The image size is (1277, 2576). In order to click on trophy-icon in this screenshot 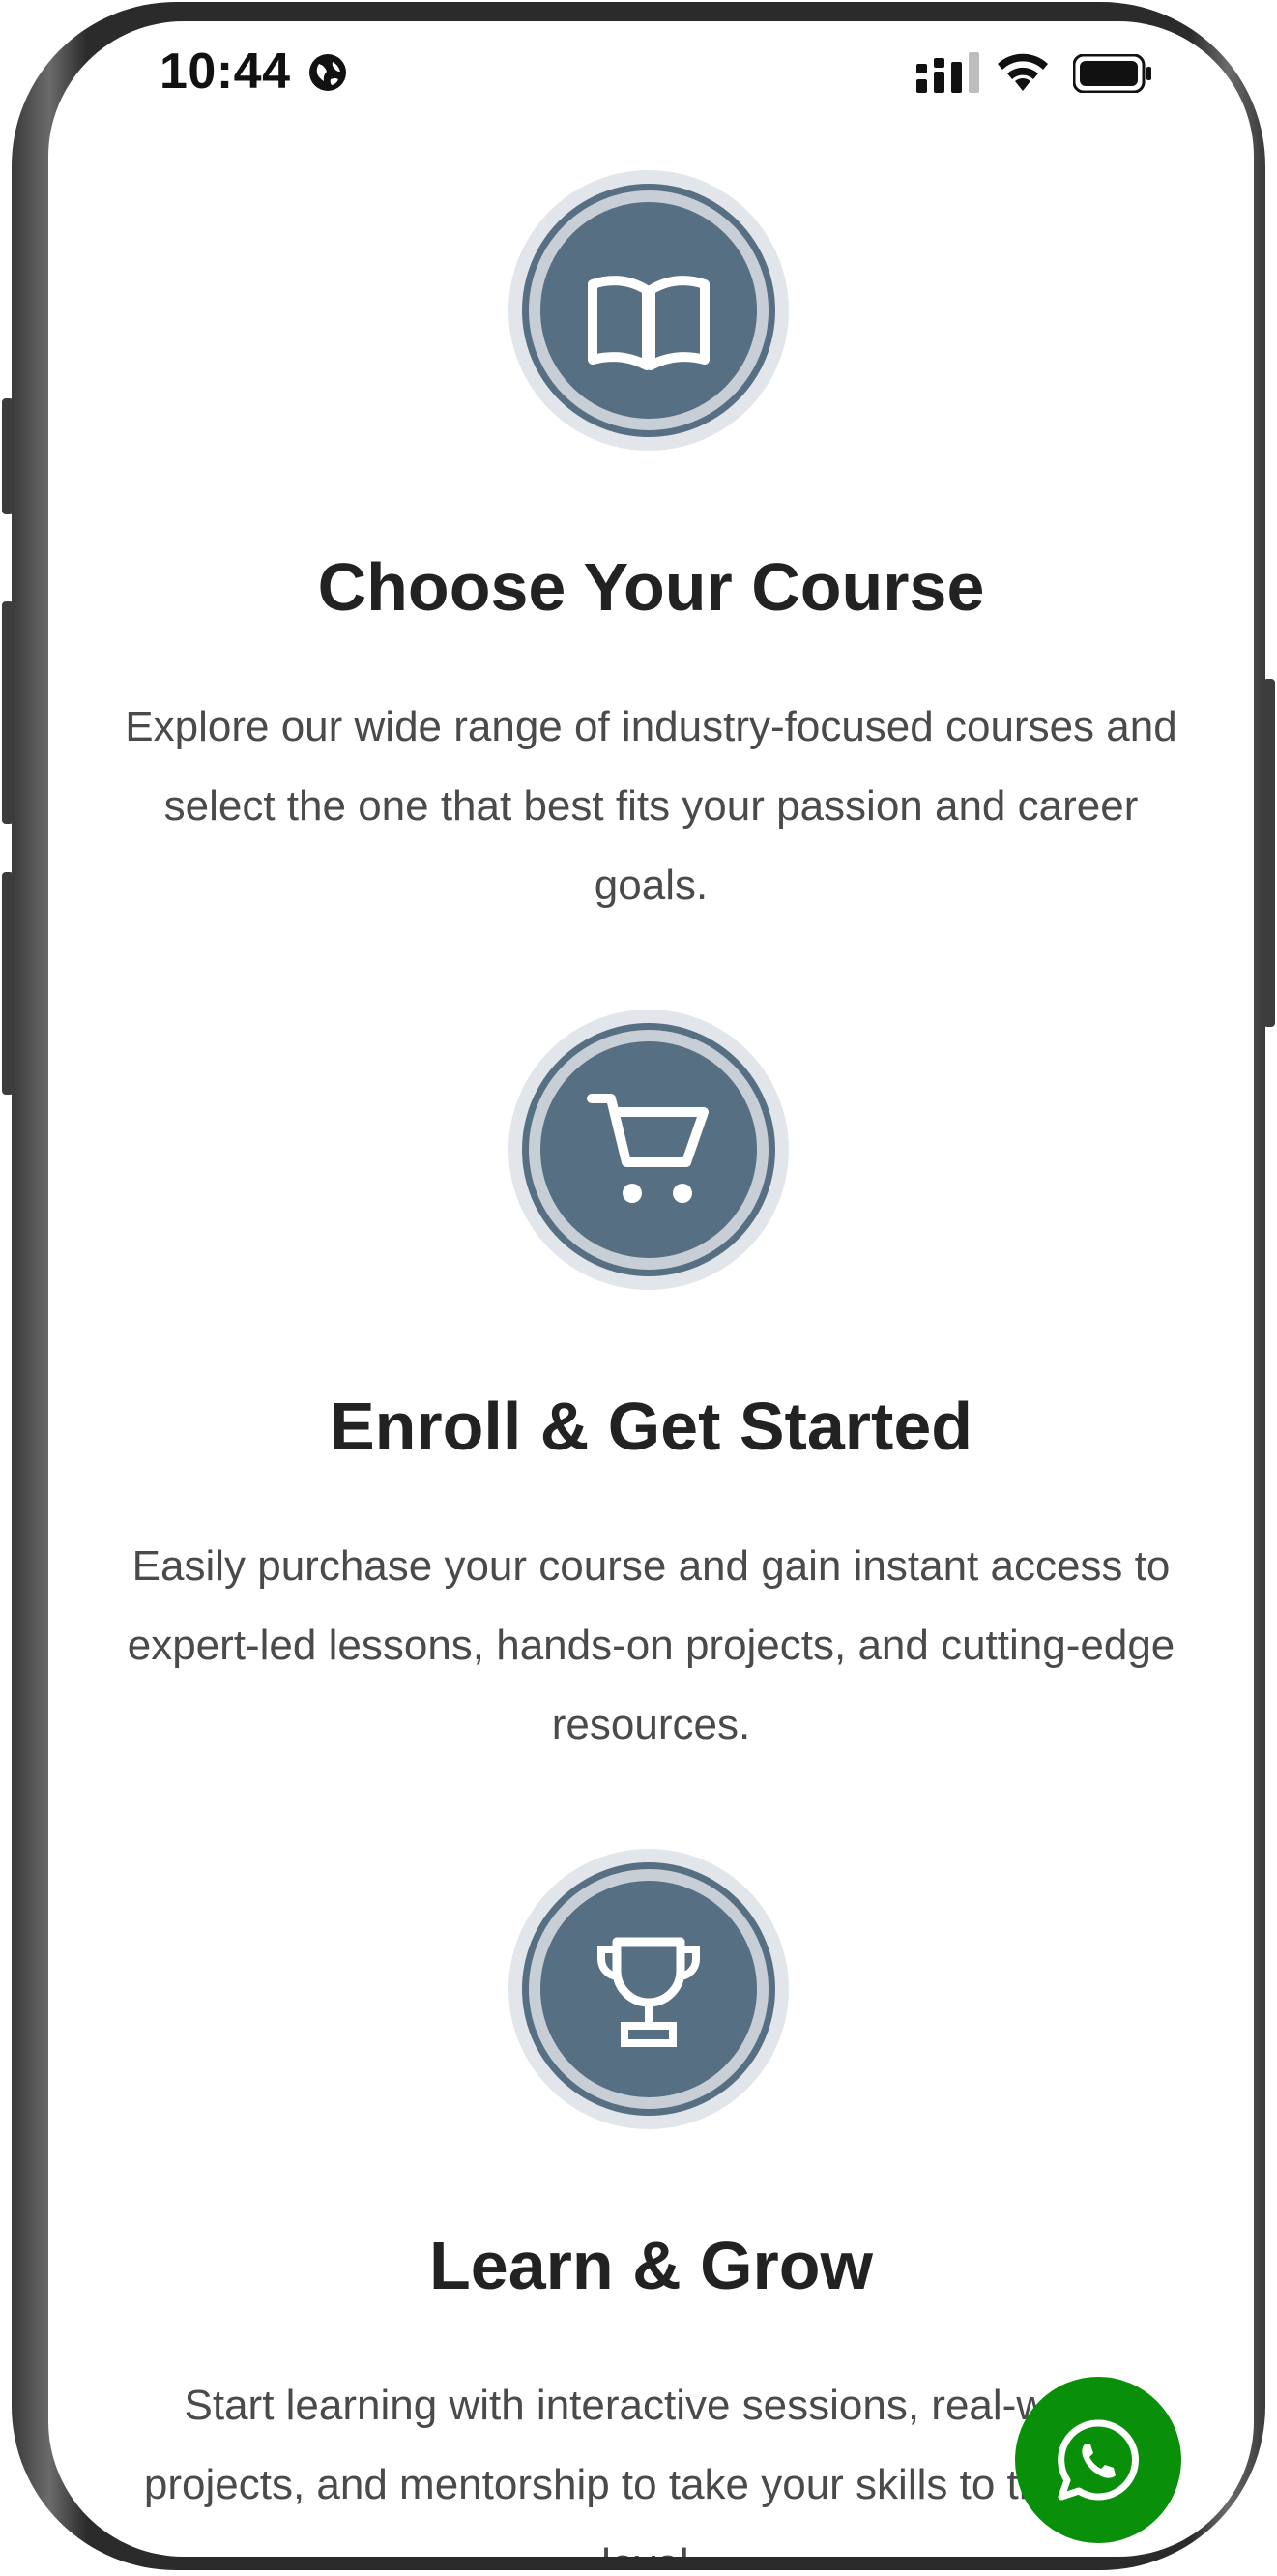, I will do `click(649, 1989)`.